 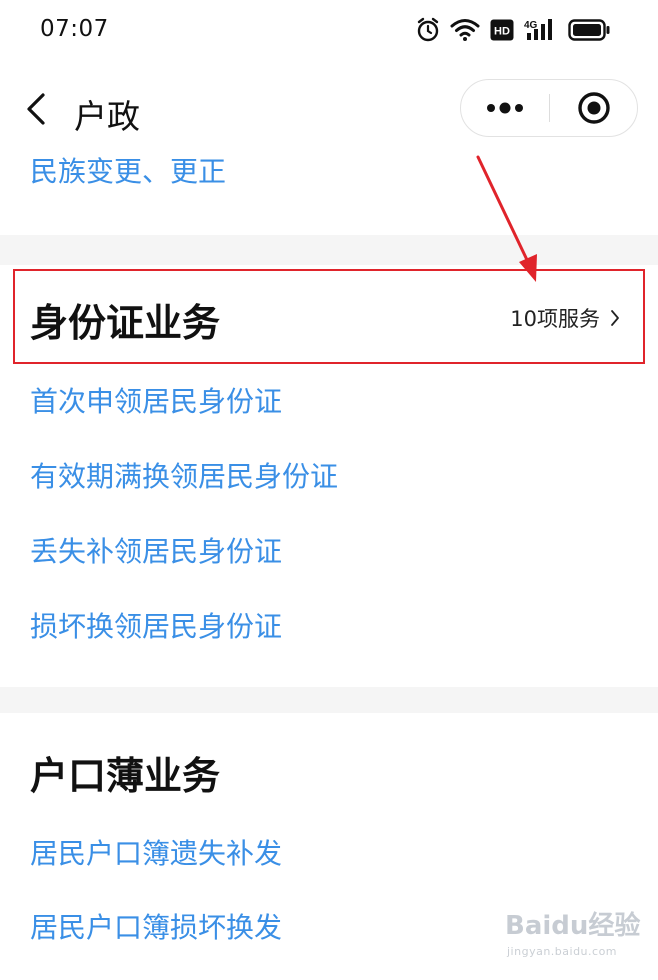 What do you see at coordinates (156, 926) in the screenshot?
I see `service-link-hukou-damaged: 居民户口簿损坏换发` at bounding box center [156, 926].